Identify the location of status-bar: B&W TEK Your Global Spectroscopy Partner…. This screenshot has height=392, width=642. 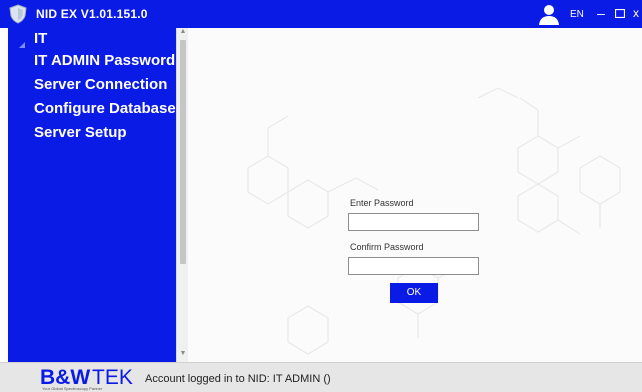
(321, 377).